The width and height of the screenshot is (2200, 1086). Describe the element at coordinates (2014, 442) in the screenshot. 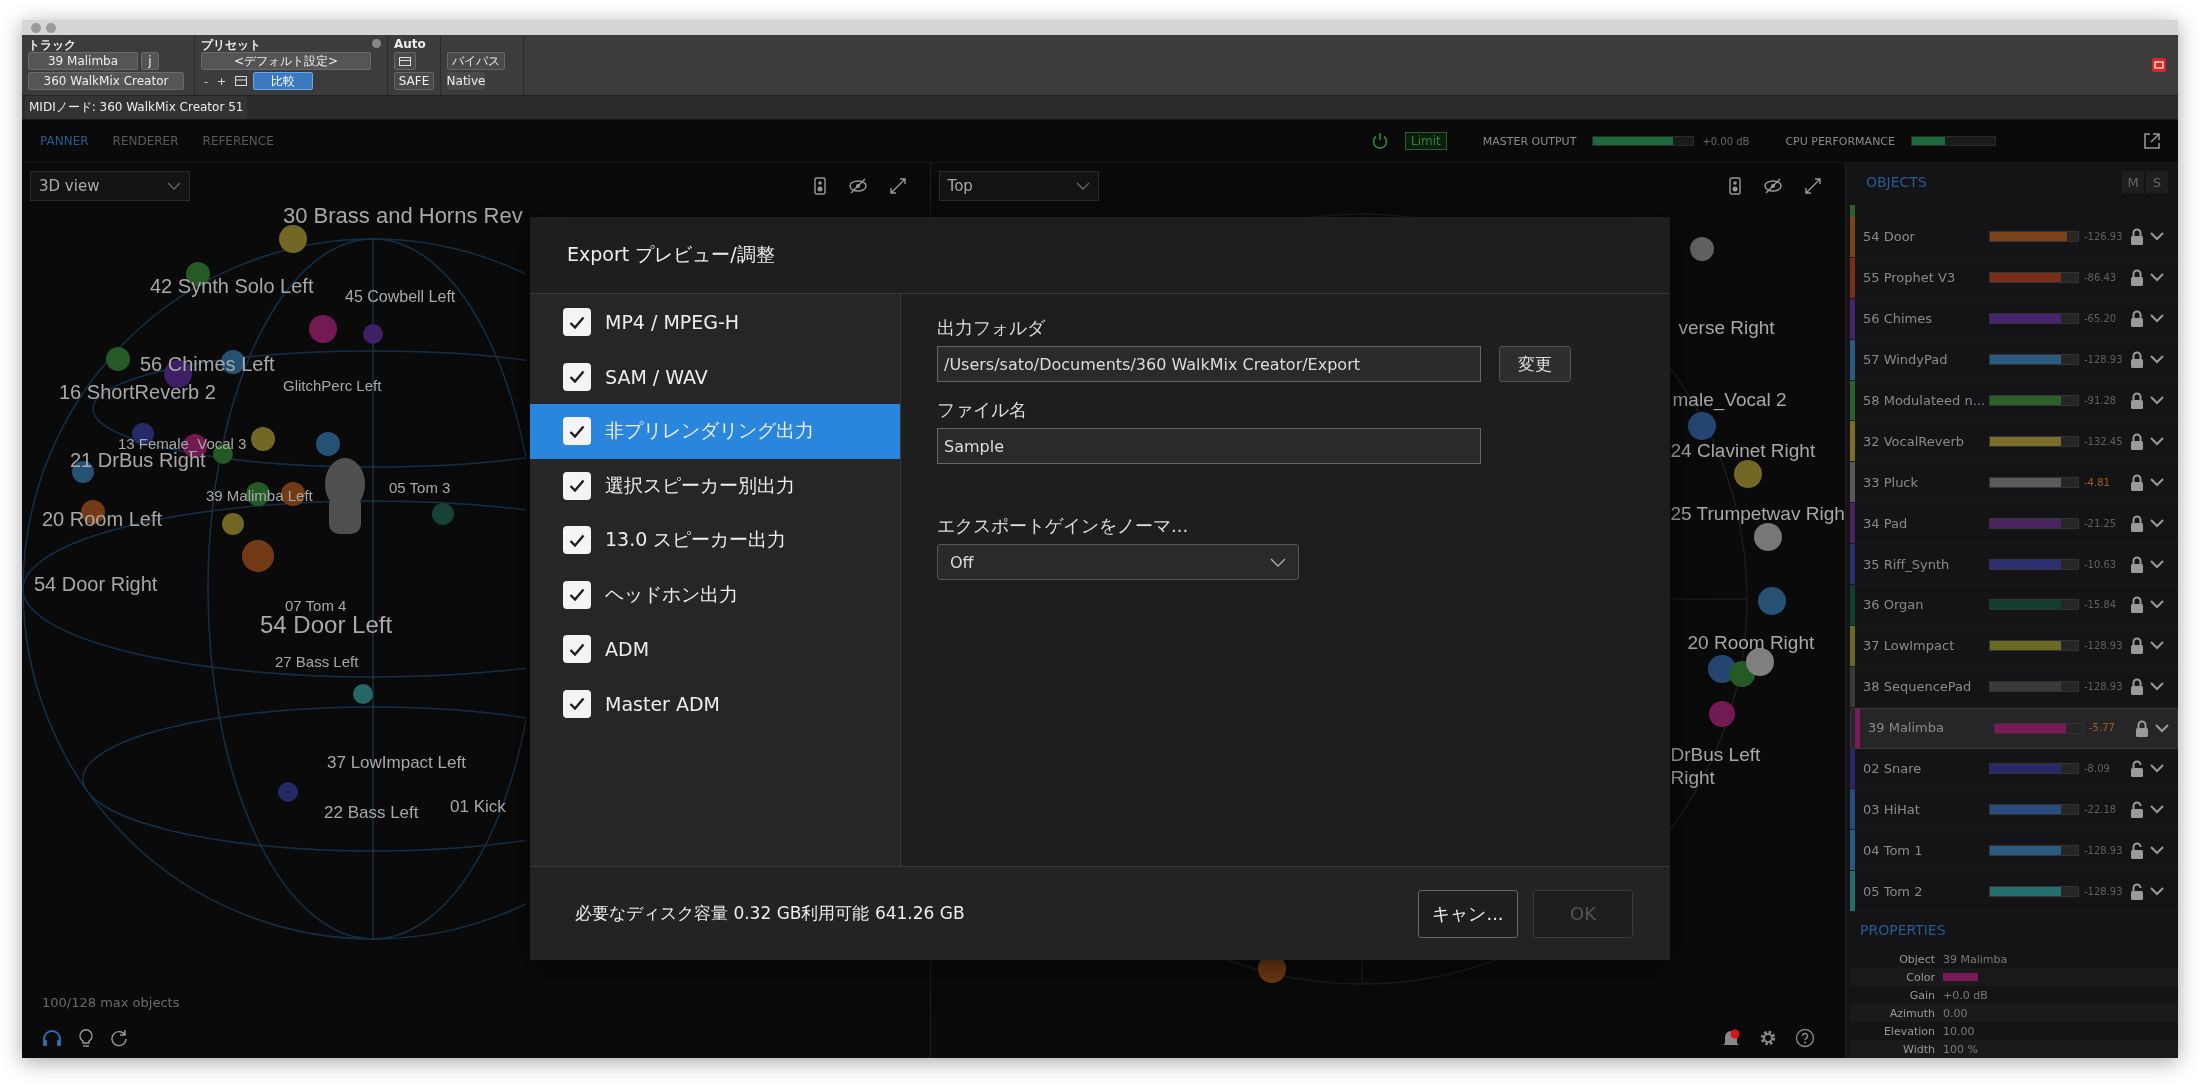

I see `object-row: 32 VocalReverb -132.45` at that location.